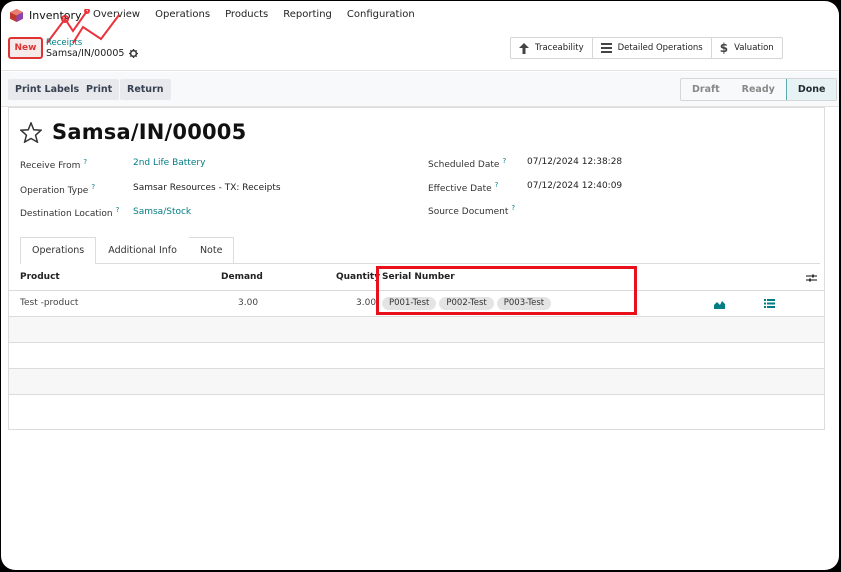  Describe the element at coordinates (99, 89) in the screenshot. I see `print-button: Print` at that location.